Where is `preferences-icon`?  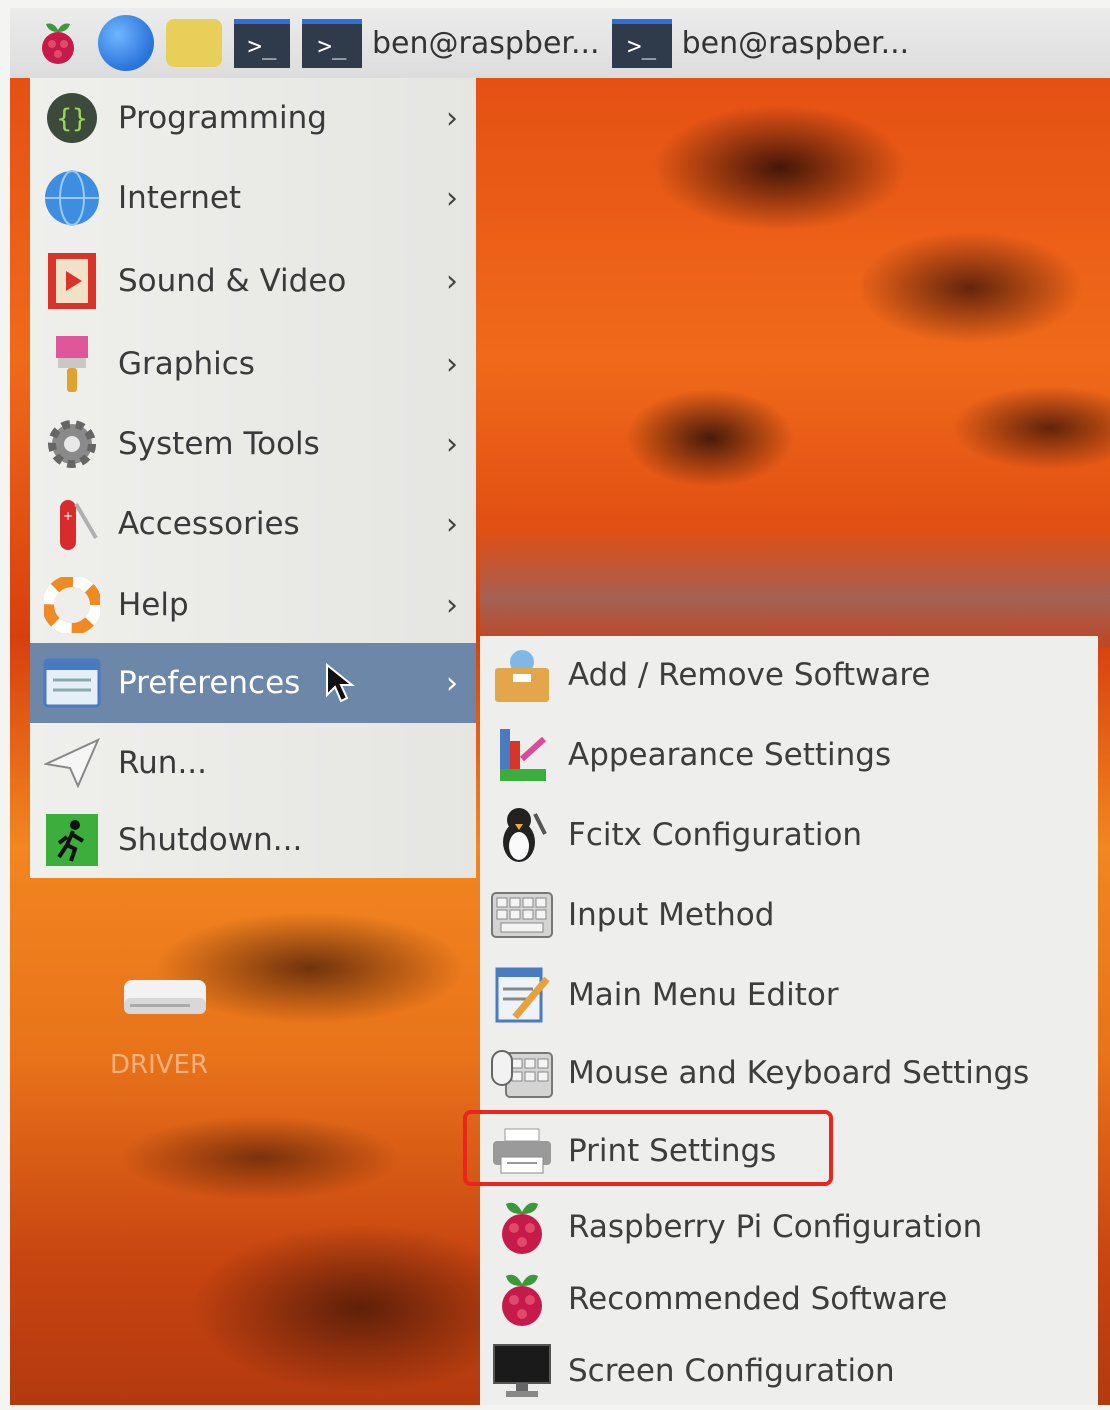
preferences-icon is located at coordinates (72, 683).